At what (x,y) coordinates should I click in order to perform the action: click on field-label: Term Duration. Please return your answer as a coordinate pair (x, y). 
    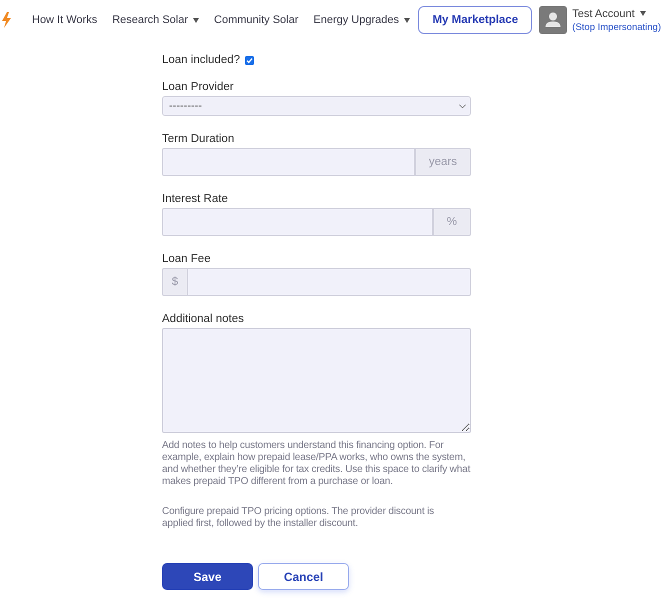
    Looking at the image, I should click on (199, 139).